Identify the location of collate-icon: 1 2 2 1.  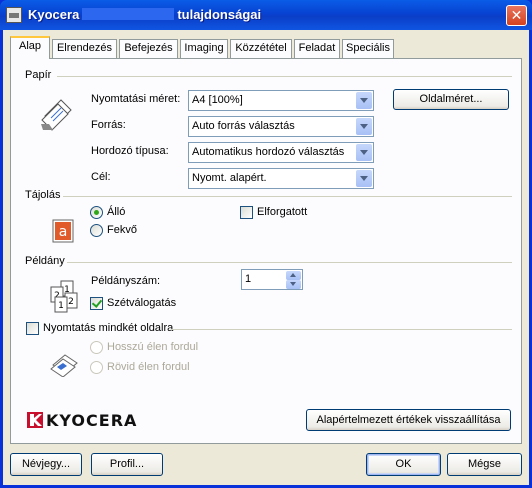
(64, 296).